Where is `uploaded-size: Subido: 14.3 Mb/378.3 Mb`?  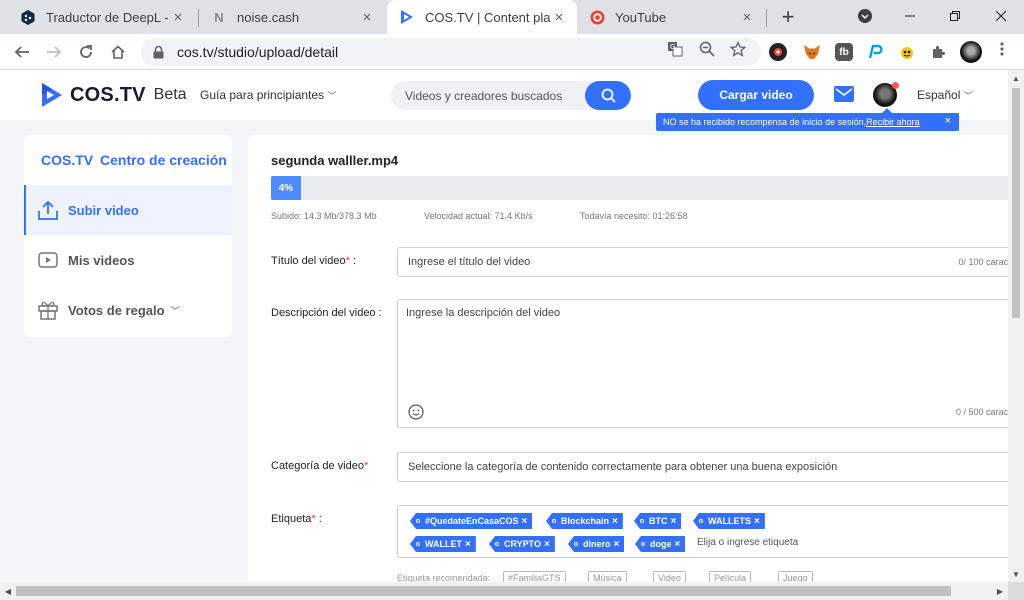
uploaded-size: Subido: 14.3 Mb/378.3 Mb is located at coordinates (324, 216).